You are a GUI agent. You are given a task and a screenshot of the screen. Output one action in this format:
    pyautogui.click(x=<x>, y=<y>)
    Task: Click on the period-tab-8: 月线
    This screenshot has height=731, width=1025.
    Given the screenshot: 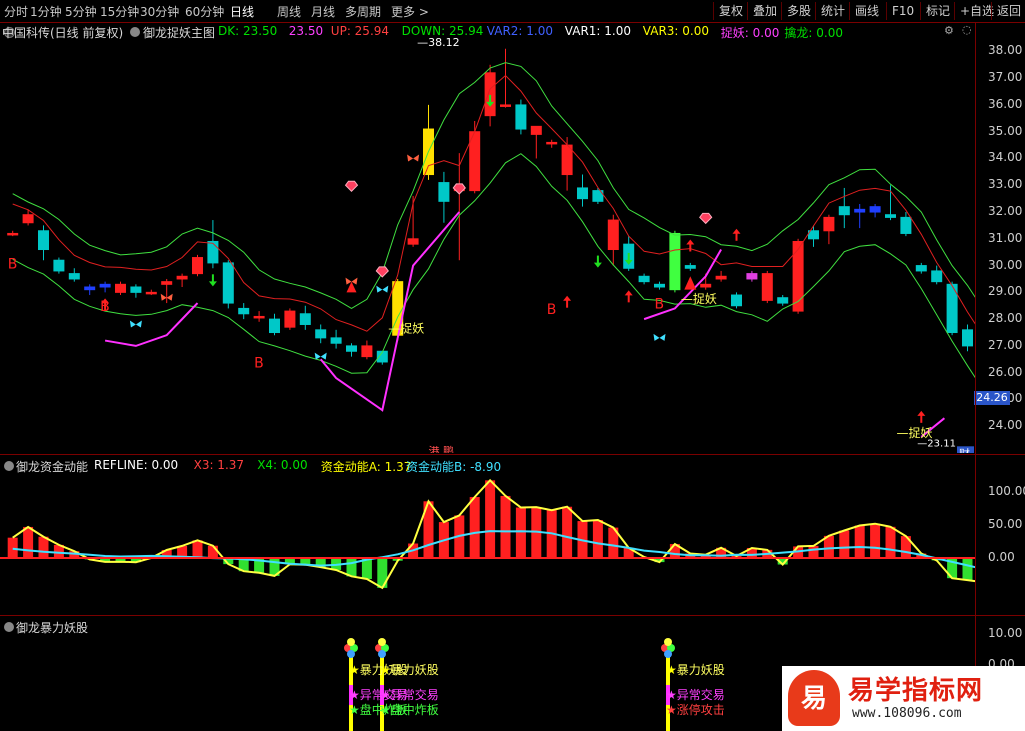 What is the action you would take?
    pyautogui.click(x=323, y=11)
    